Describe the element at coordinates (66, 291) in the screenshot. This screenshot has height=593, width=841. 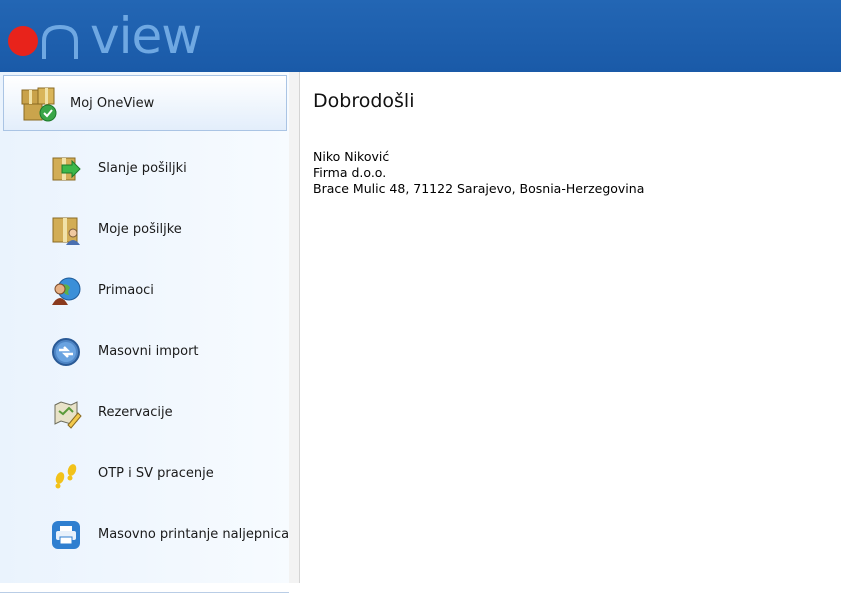
I see `contacts-globe-icon` at that location.